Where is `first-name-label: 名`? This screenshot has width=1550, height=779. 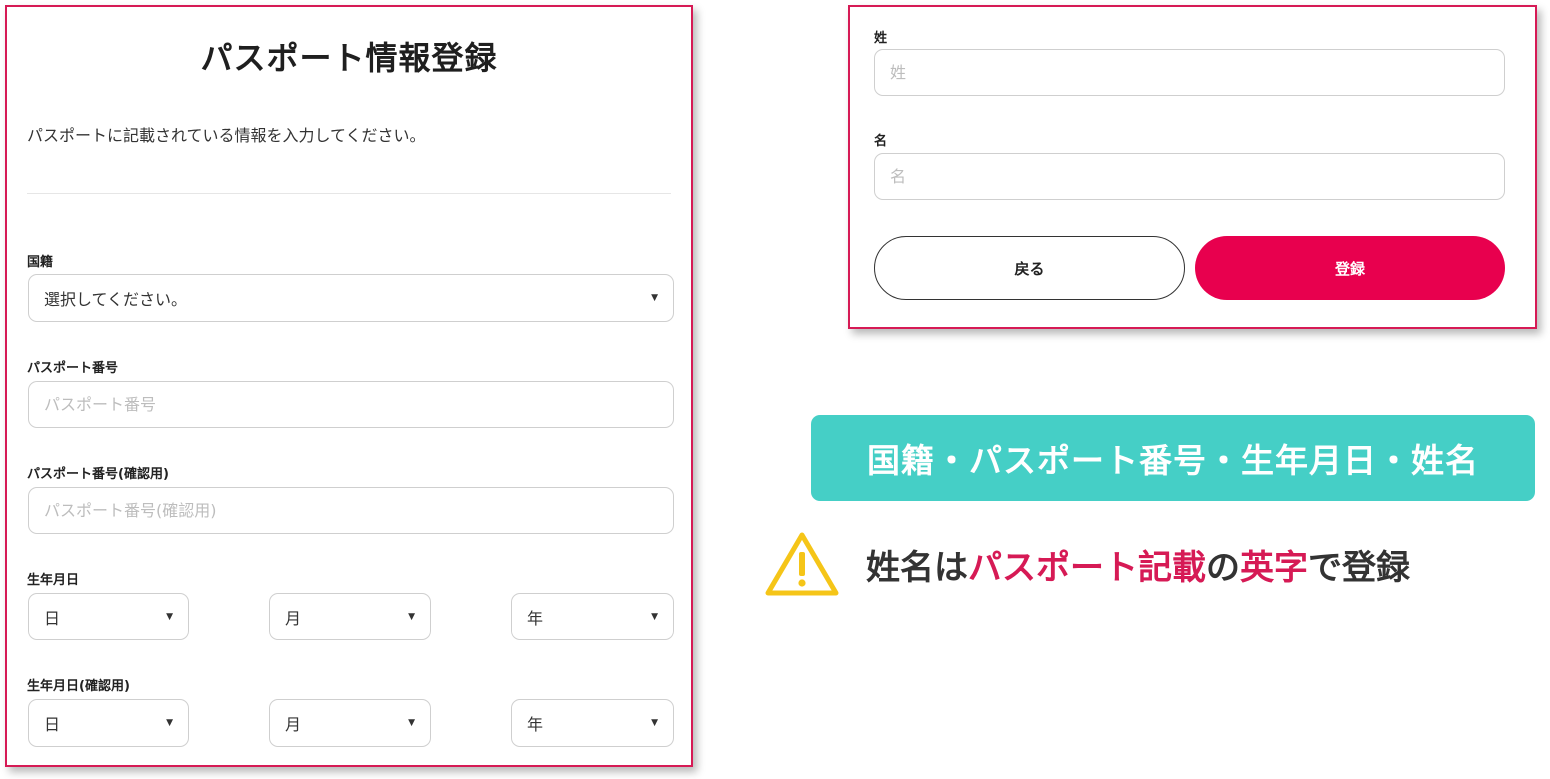
first-name-label: 名 is located at coordinates (881, 141).